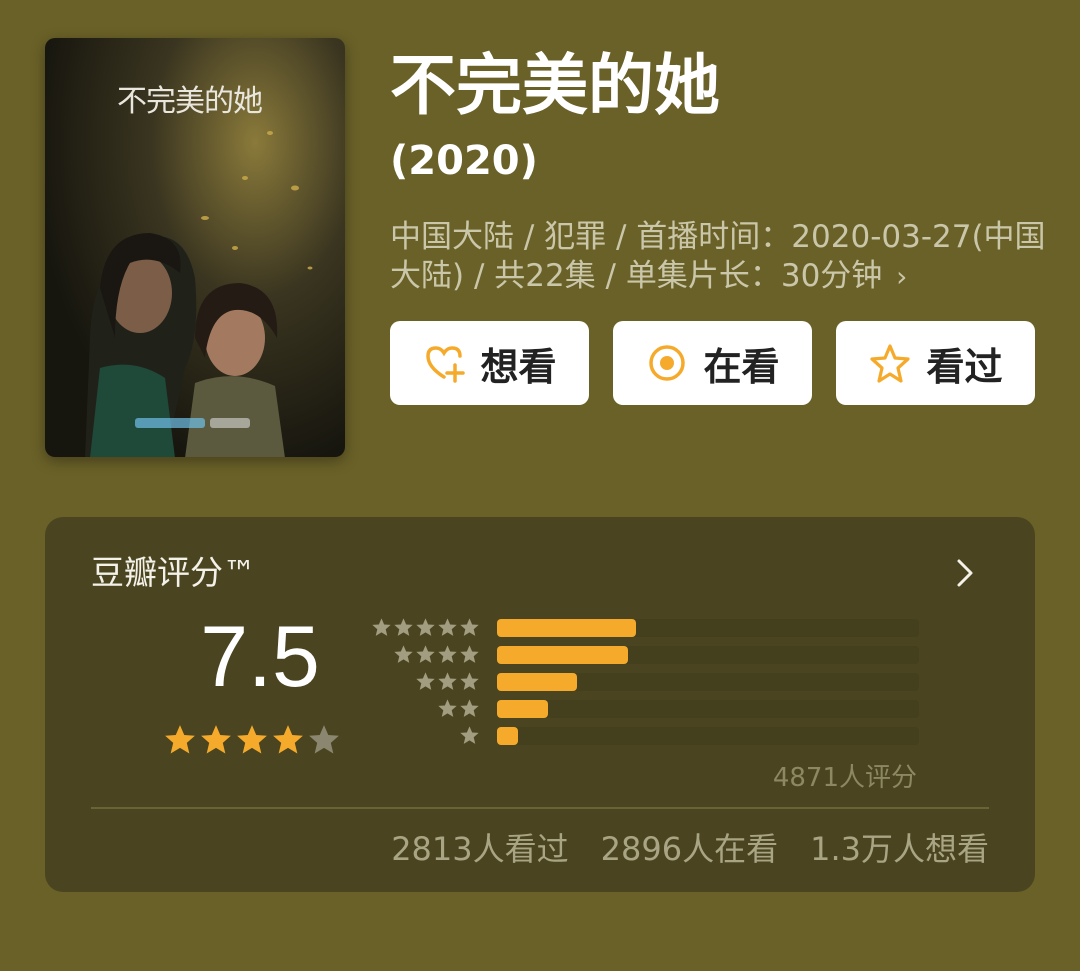 The image size is (1080, 971). What do you see at coordinates (540, 808) in the screenshot?
I see `divider` at bounding box center [540, 808].